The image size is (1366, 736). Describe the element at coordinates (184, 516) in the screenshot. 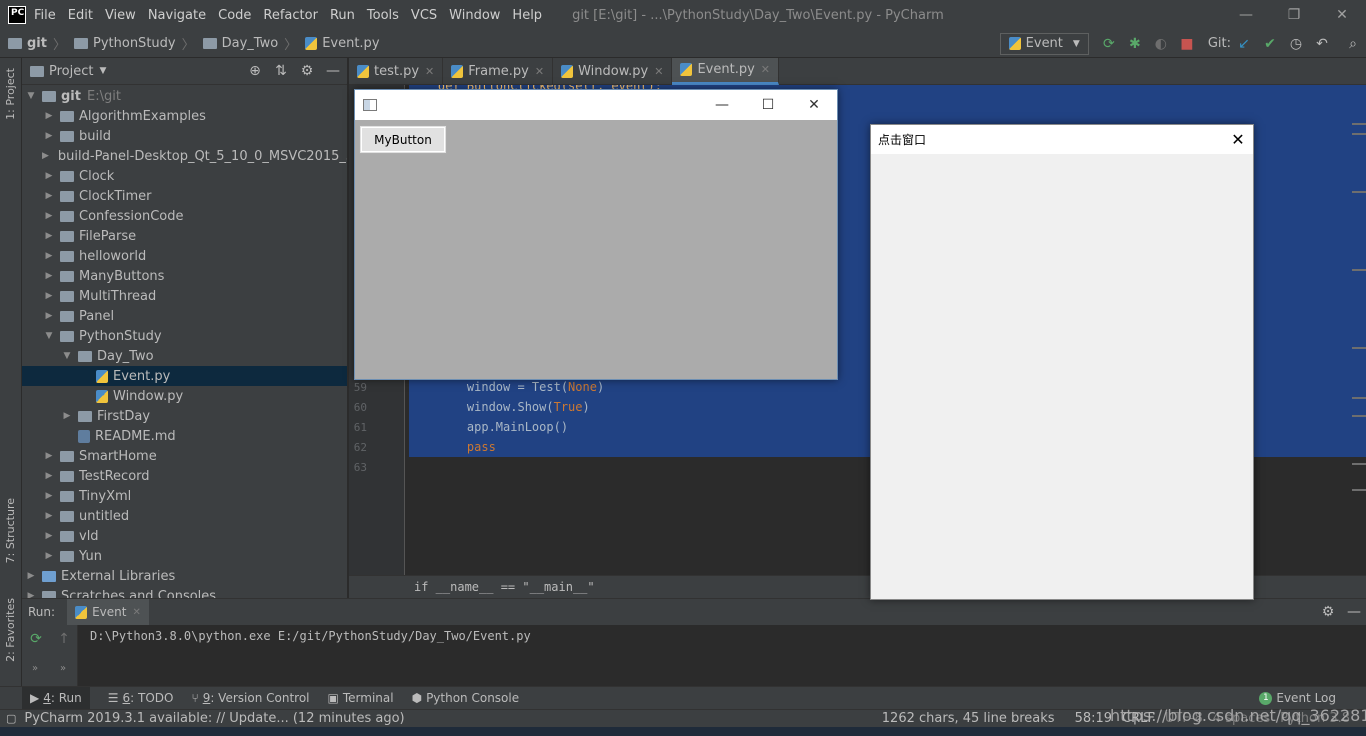

I see `tree-item: ▶ untitled` at that location.